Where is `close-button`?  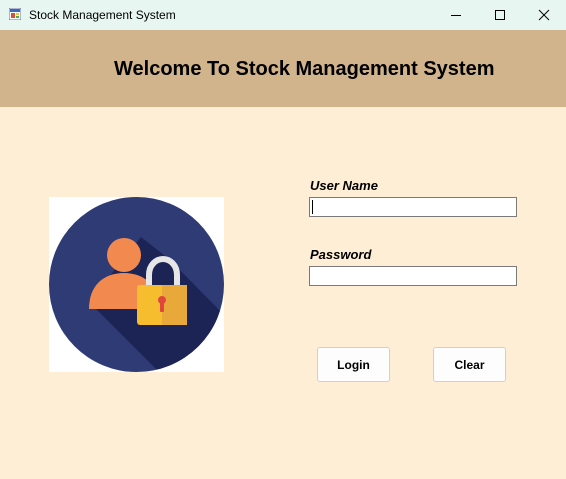 close-button is located at coordinates (543, 15).